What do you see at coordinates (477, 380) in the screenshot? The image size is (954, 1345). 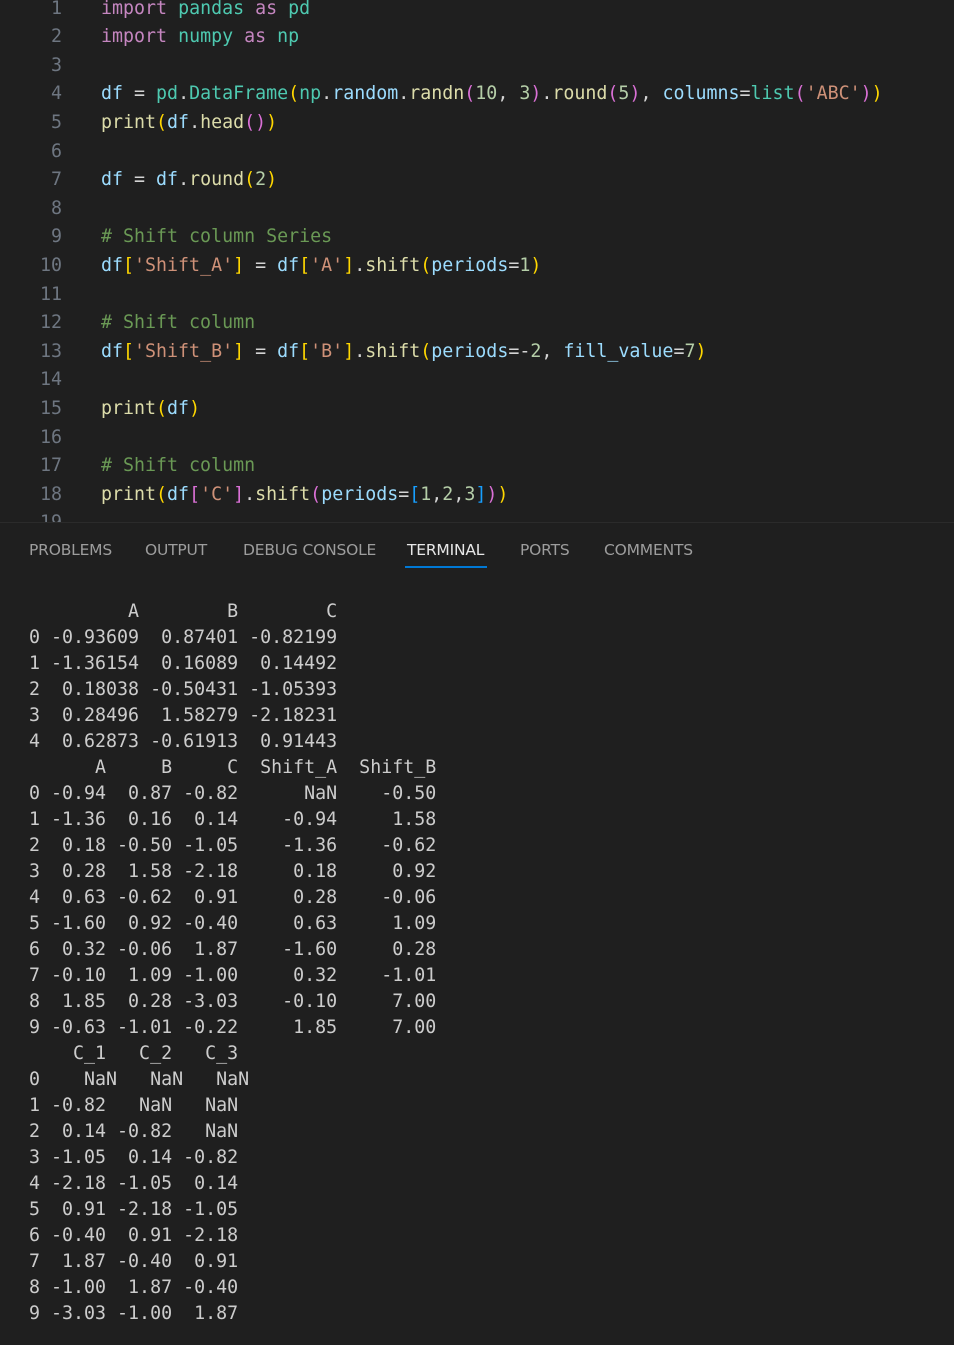 I see `code-line: 14` at bounding box center [477, 380].